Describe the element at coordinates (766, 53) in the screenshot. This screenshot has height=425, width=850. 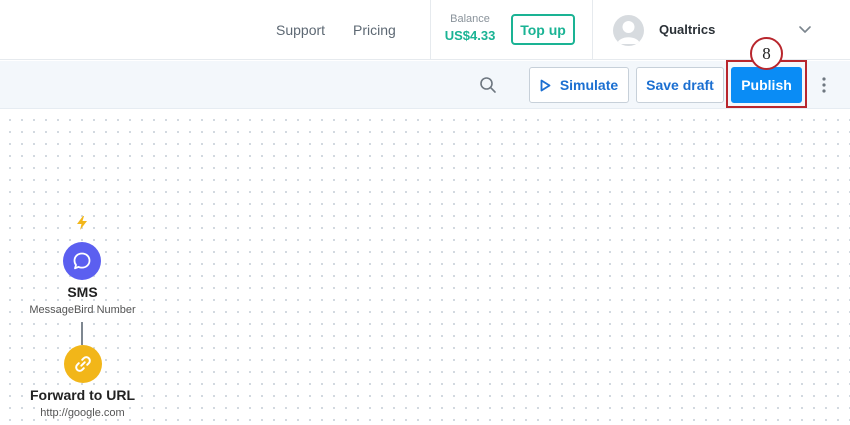
I see `step-number-badge: 8` at that location.